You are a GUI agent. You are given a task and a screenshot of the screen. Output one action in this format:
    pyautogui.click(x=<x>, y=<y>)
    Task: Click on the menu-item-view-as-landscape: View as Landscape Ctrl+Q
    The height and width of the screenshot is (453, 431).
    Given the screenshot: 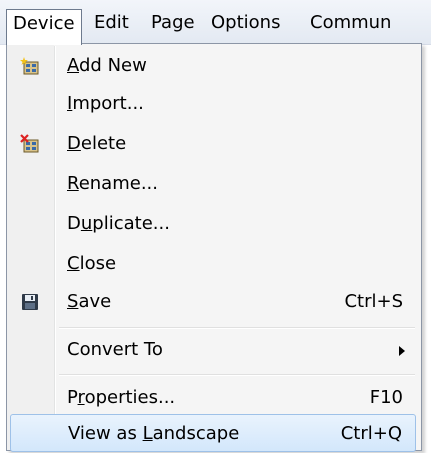 What is the action you would take?
    pyautogui.click(x=213, y=433)
    